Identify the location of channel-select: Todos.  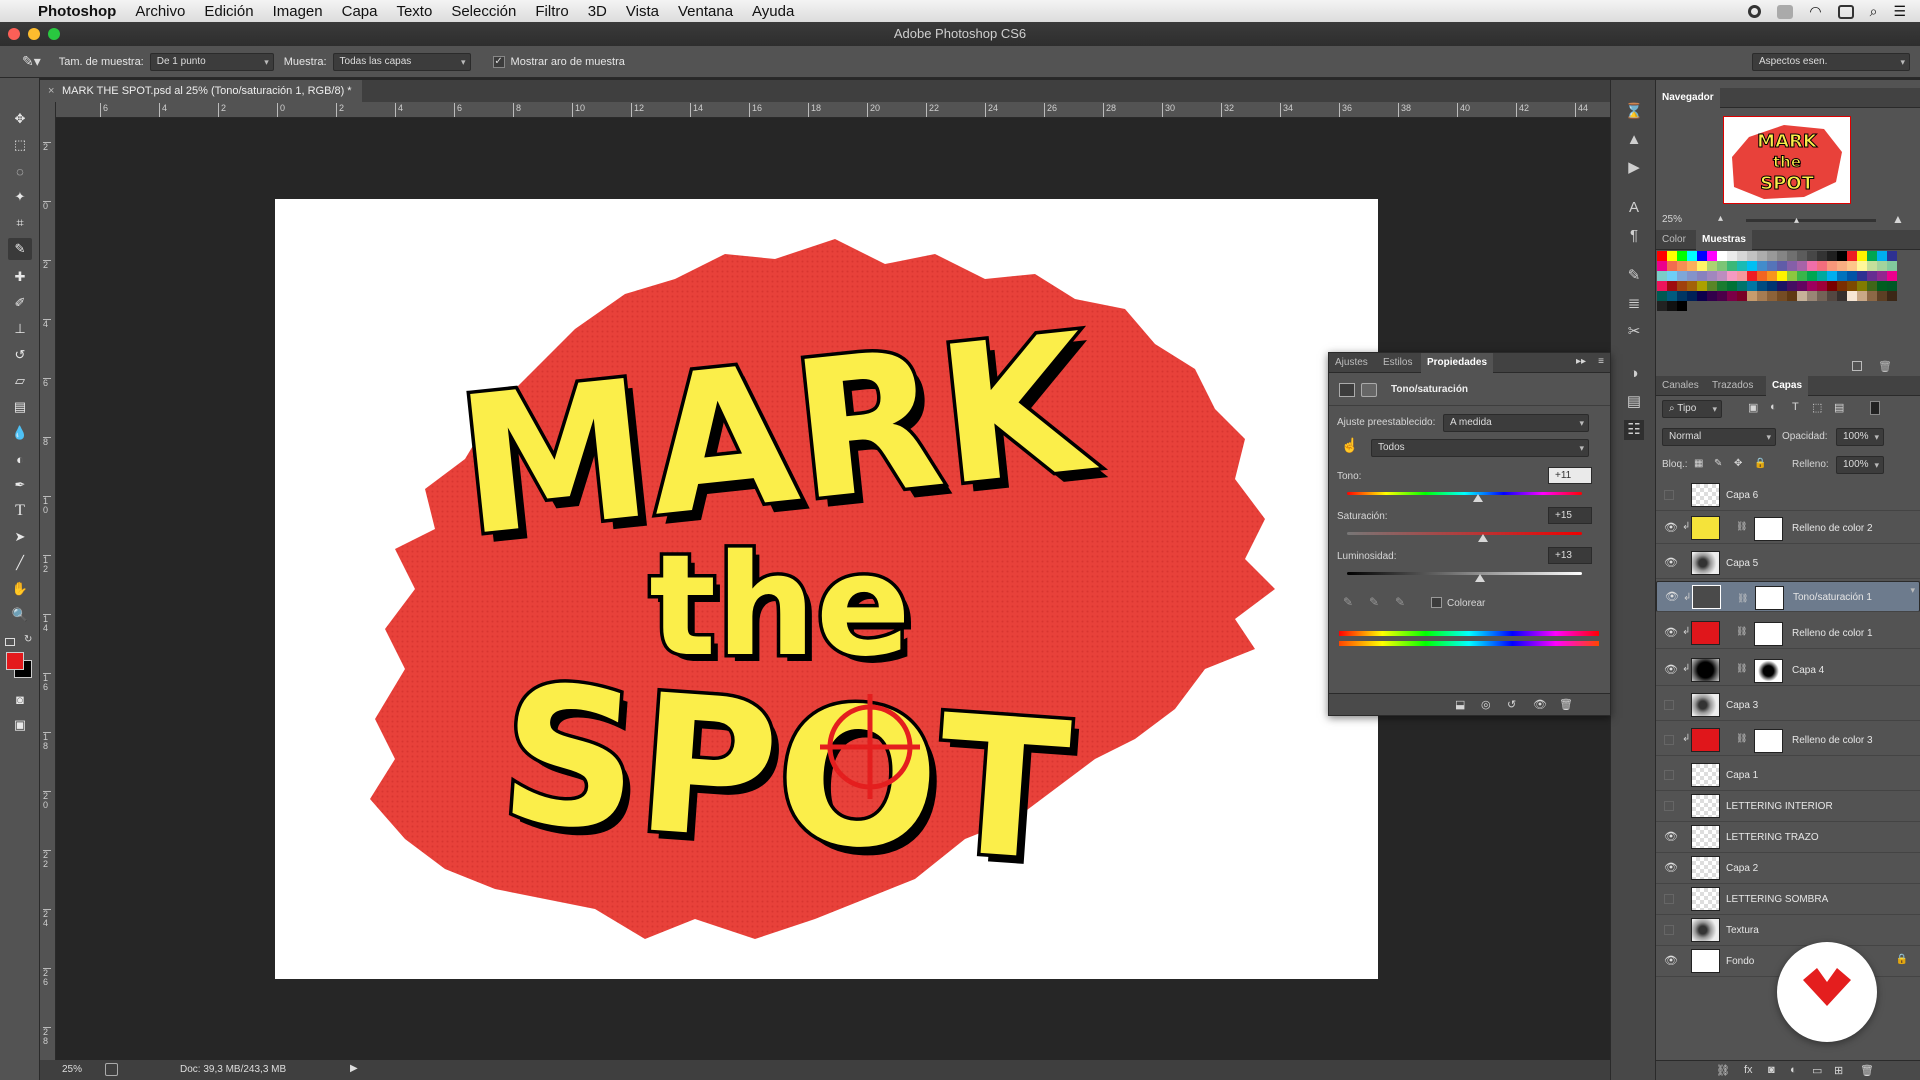
(1480, 448).